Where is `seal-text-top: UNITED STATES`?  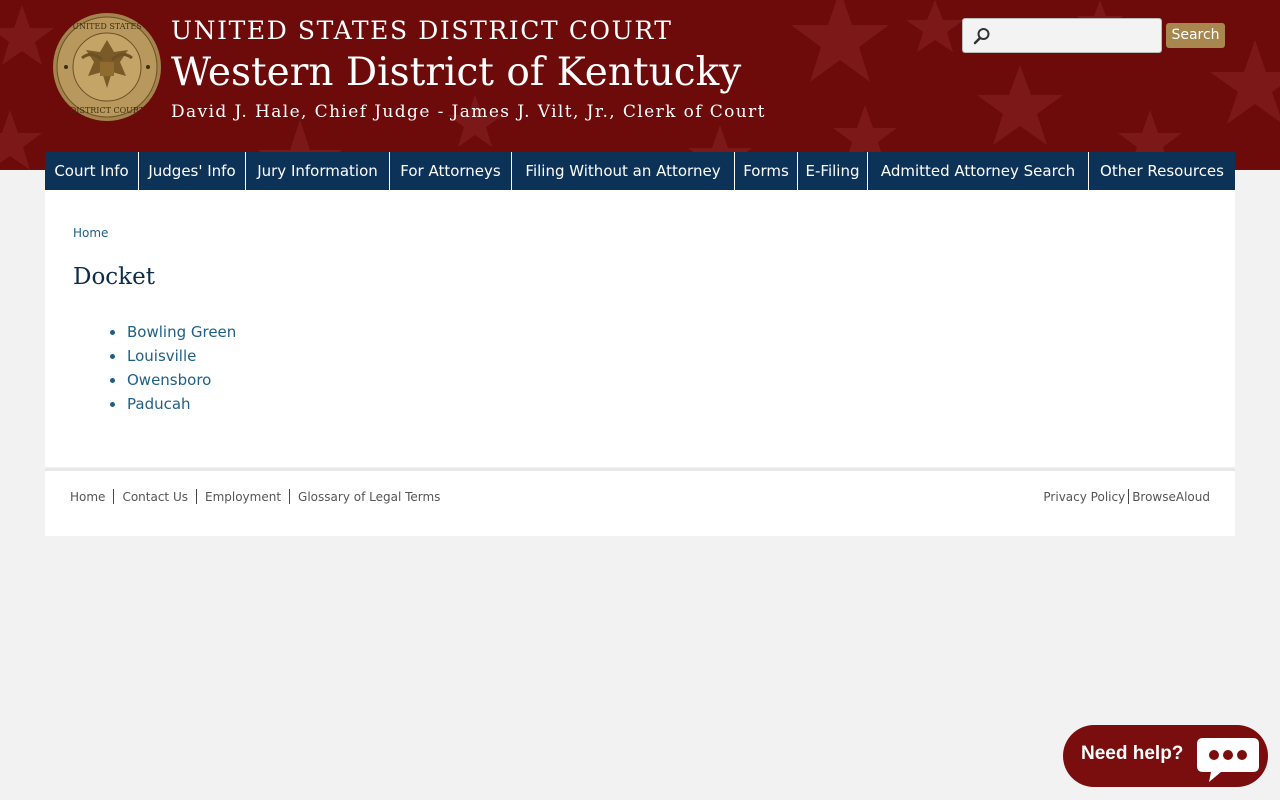 seal-text-top: UNITED STATES is located at coordinates (106, 26).